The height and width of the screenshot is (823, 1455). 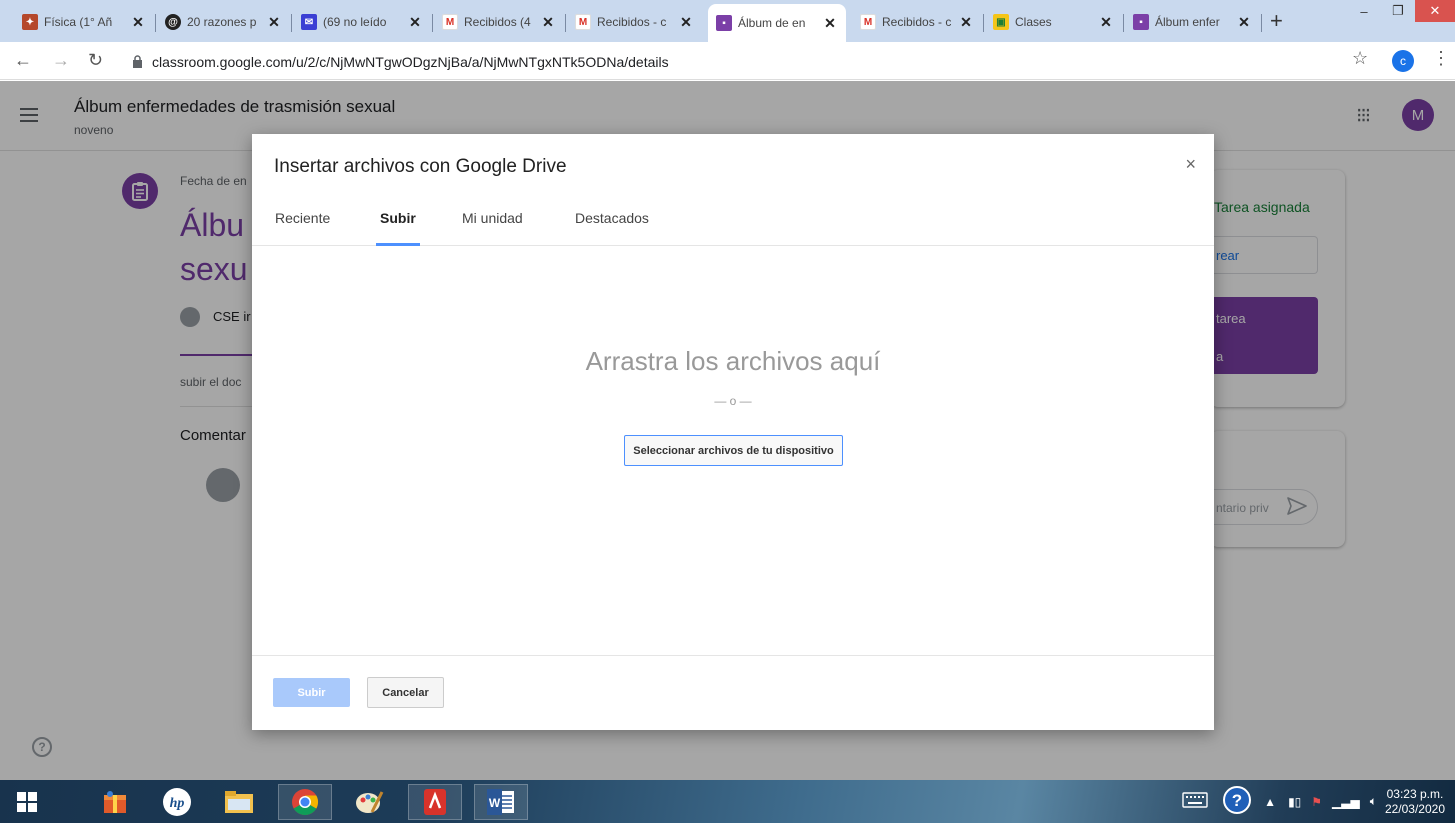 I want to click on show-hidden-icons-icon: ▲, so click(x=1270, y=802).